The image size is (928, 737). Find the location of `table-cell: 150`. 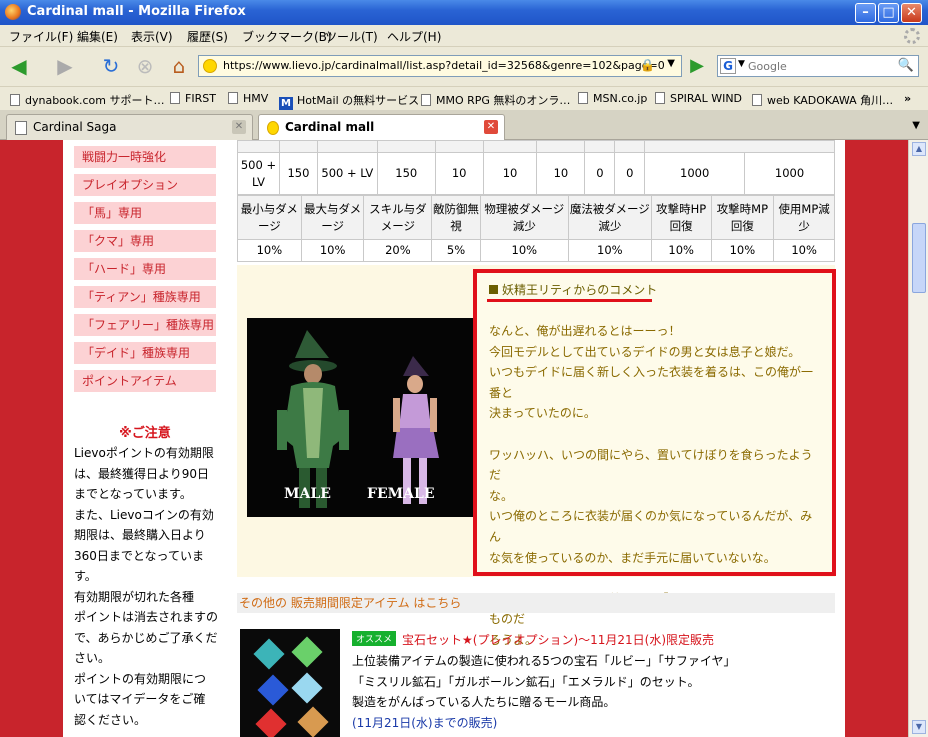

table-cell: 150 is located at coordinates (298, 173).